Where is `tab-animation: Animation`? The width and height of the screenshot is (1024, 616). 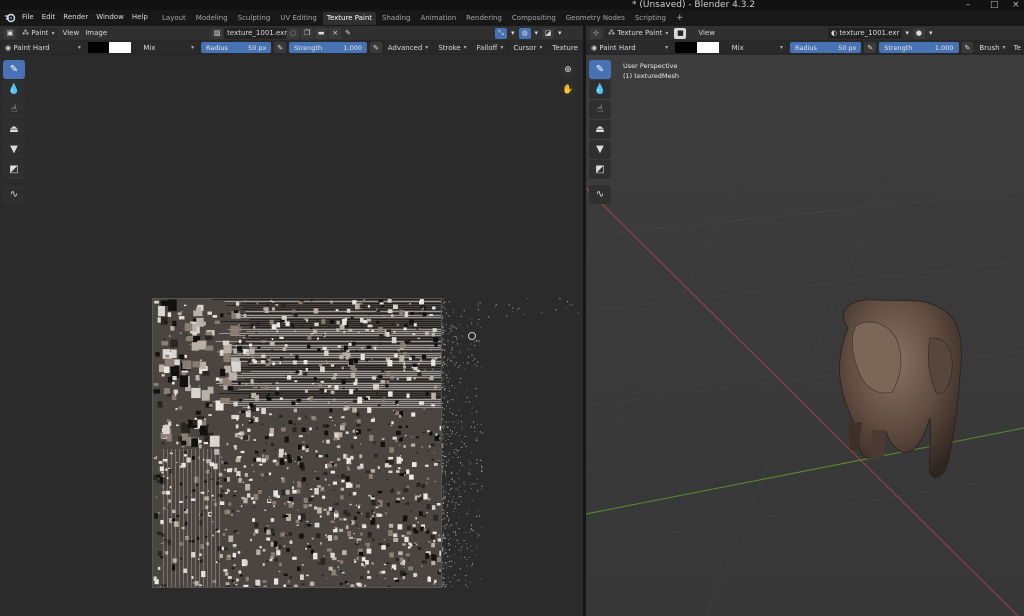 tab-animation: Animation is located at coordinates (438, 18).